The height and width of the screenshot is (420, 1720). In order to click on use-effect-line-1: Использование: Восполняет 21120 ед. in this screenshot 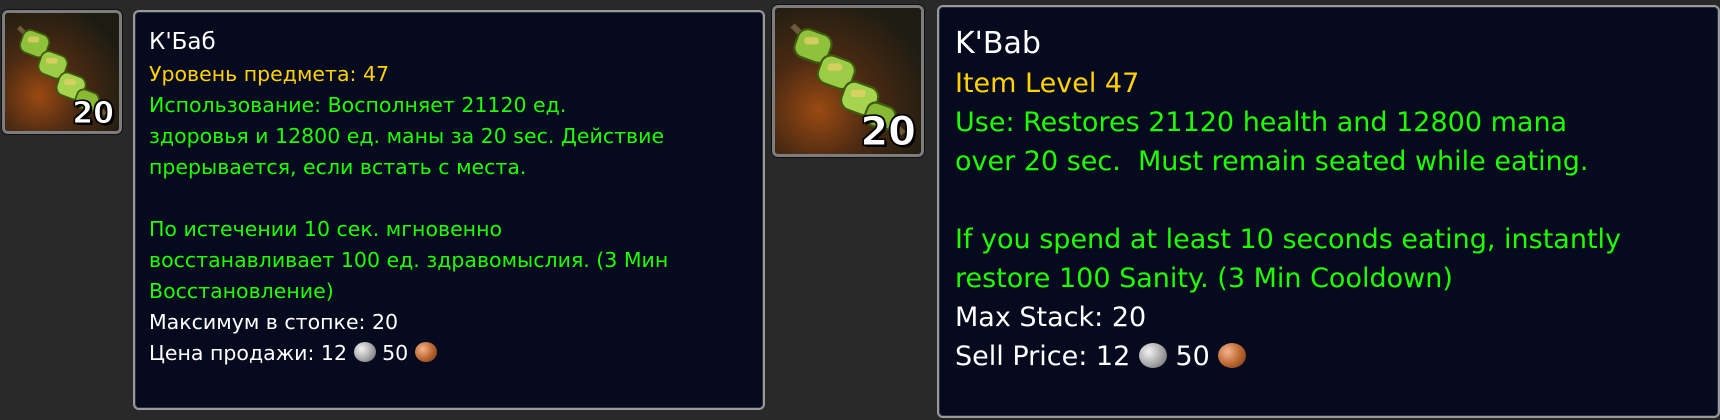, I will do `click(358, 105)`.